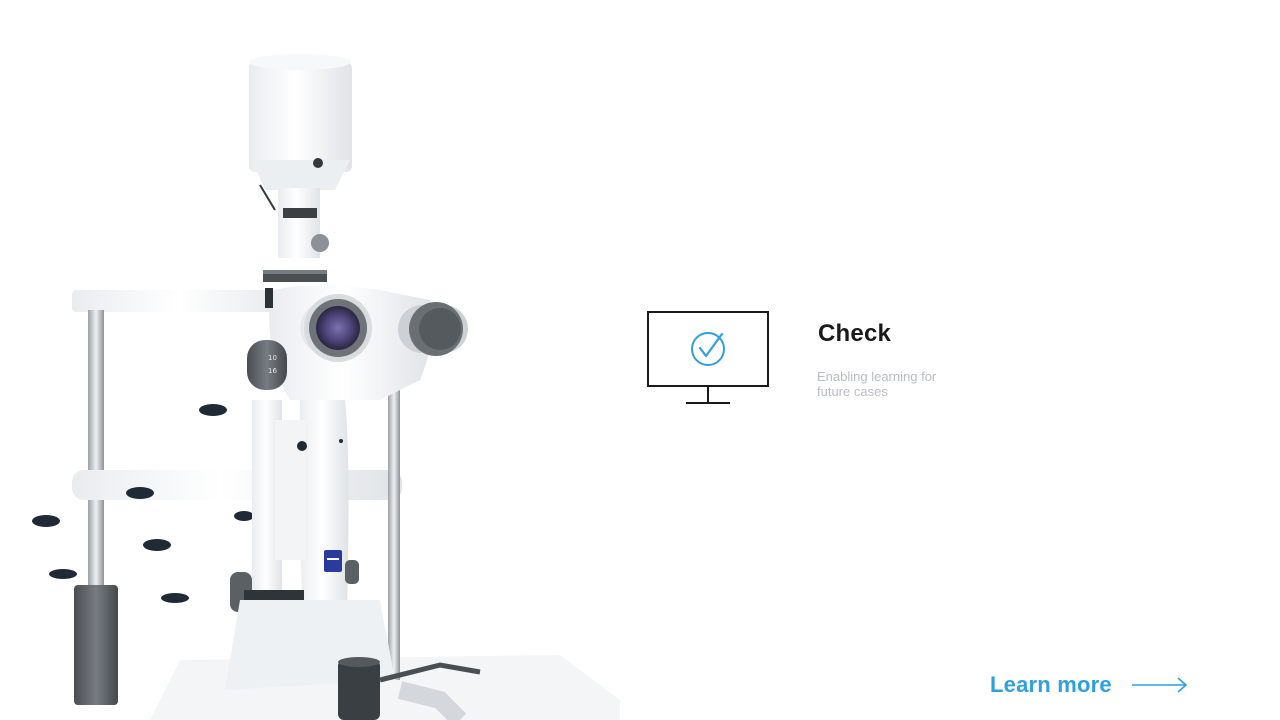 The width and height of the screenshot is (1280, 720). What do you see at coordinates (877, 384) in the screenshot?
I see `feature-description: Enabling learning for future cases` at bounding box center [877, 384].